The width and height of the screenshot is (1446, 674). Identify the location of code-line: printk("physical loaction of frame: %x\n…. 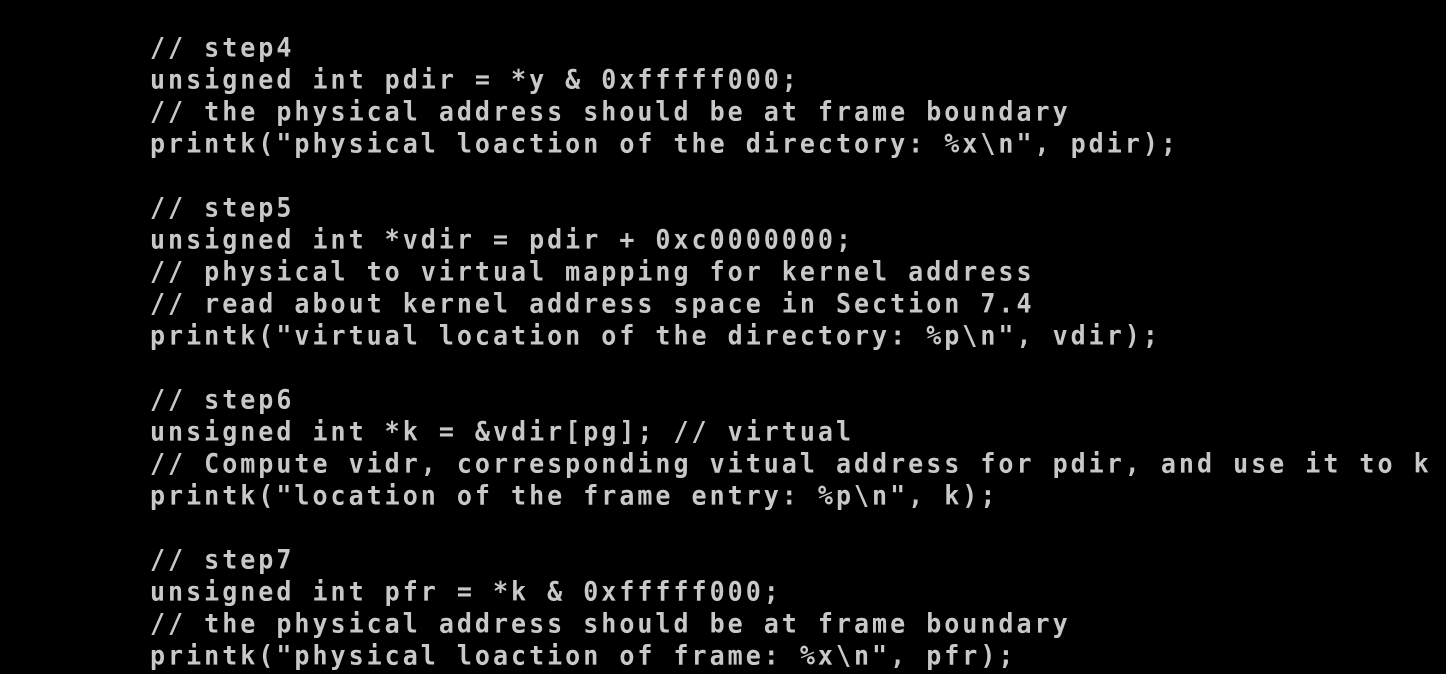
(583, 655).